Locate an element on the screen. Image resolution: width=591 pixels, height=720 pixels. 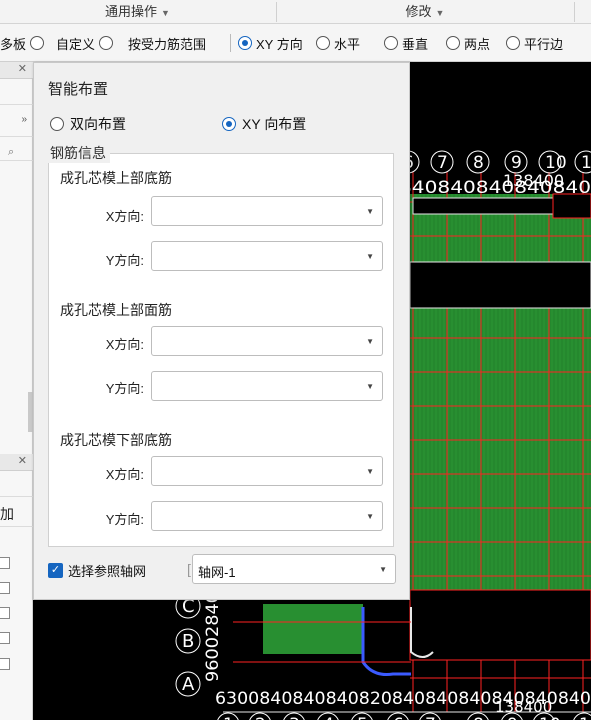
upper-bottom-rebar-y-select: ▼ is located at coordinates (267, 256).